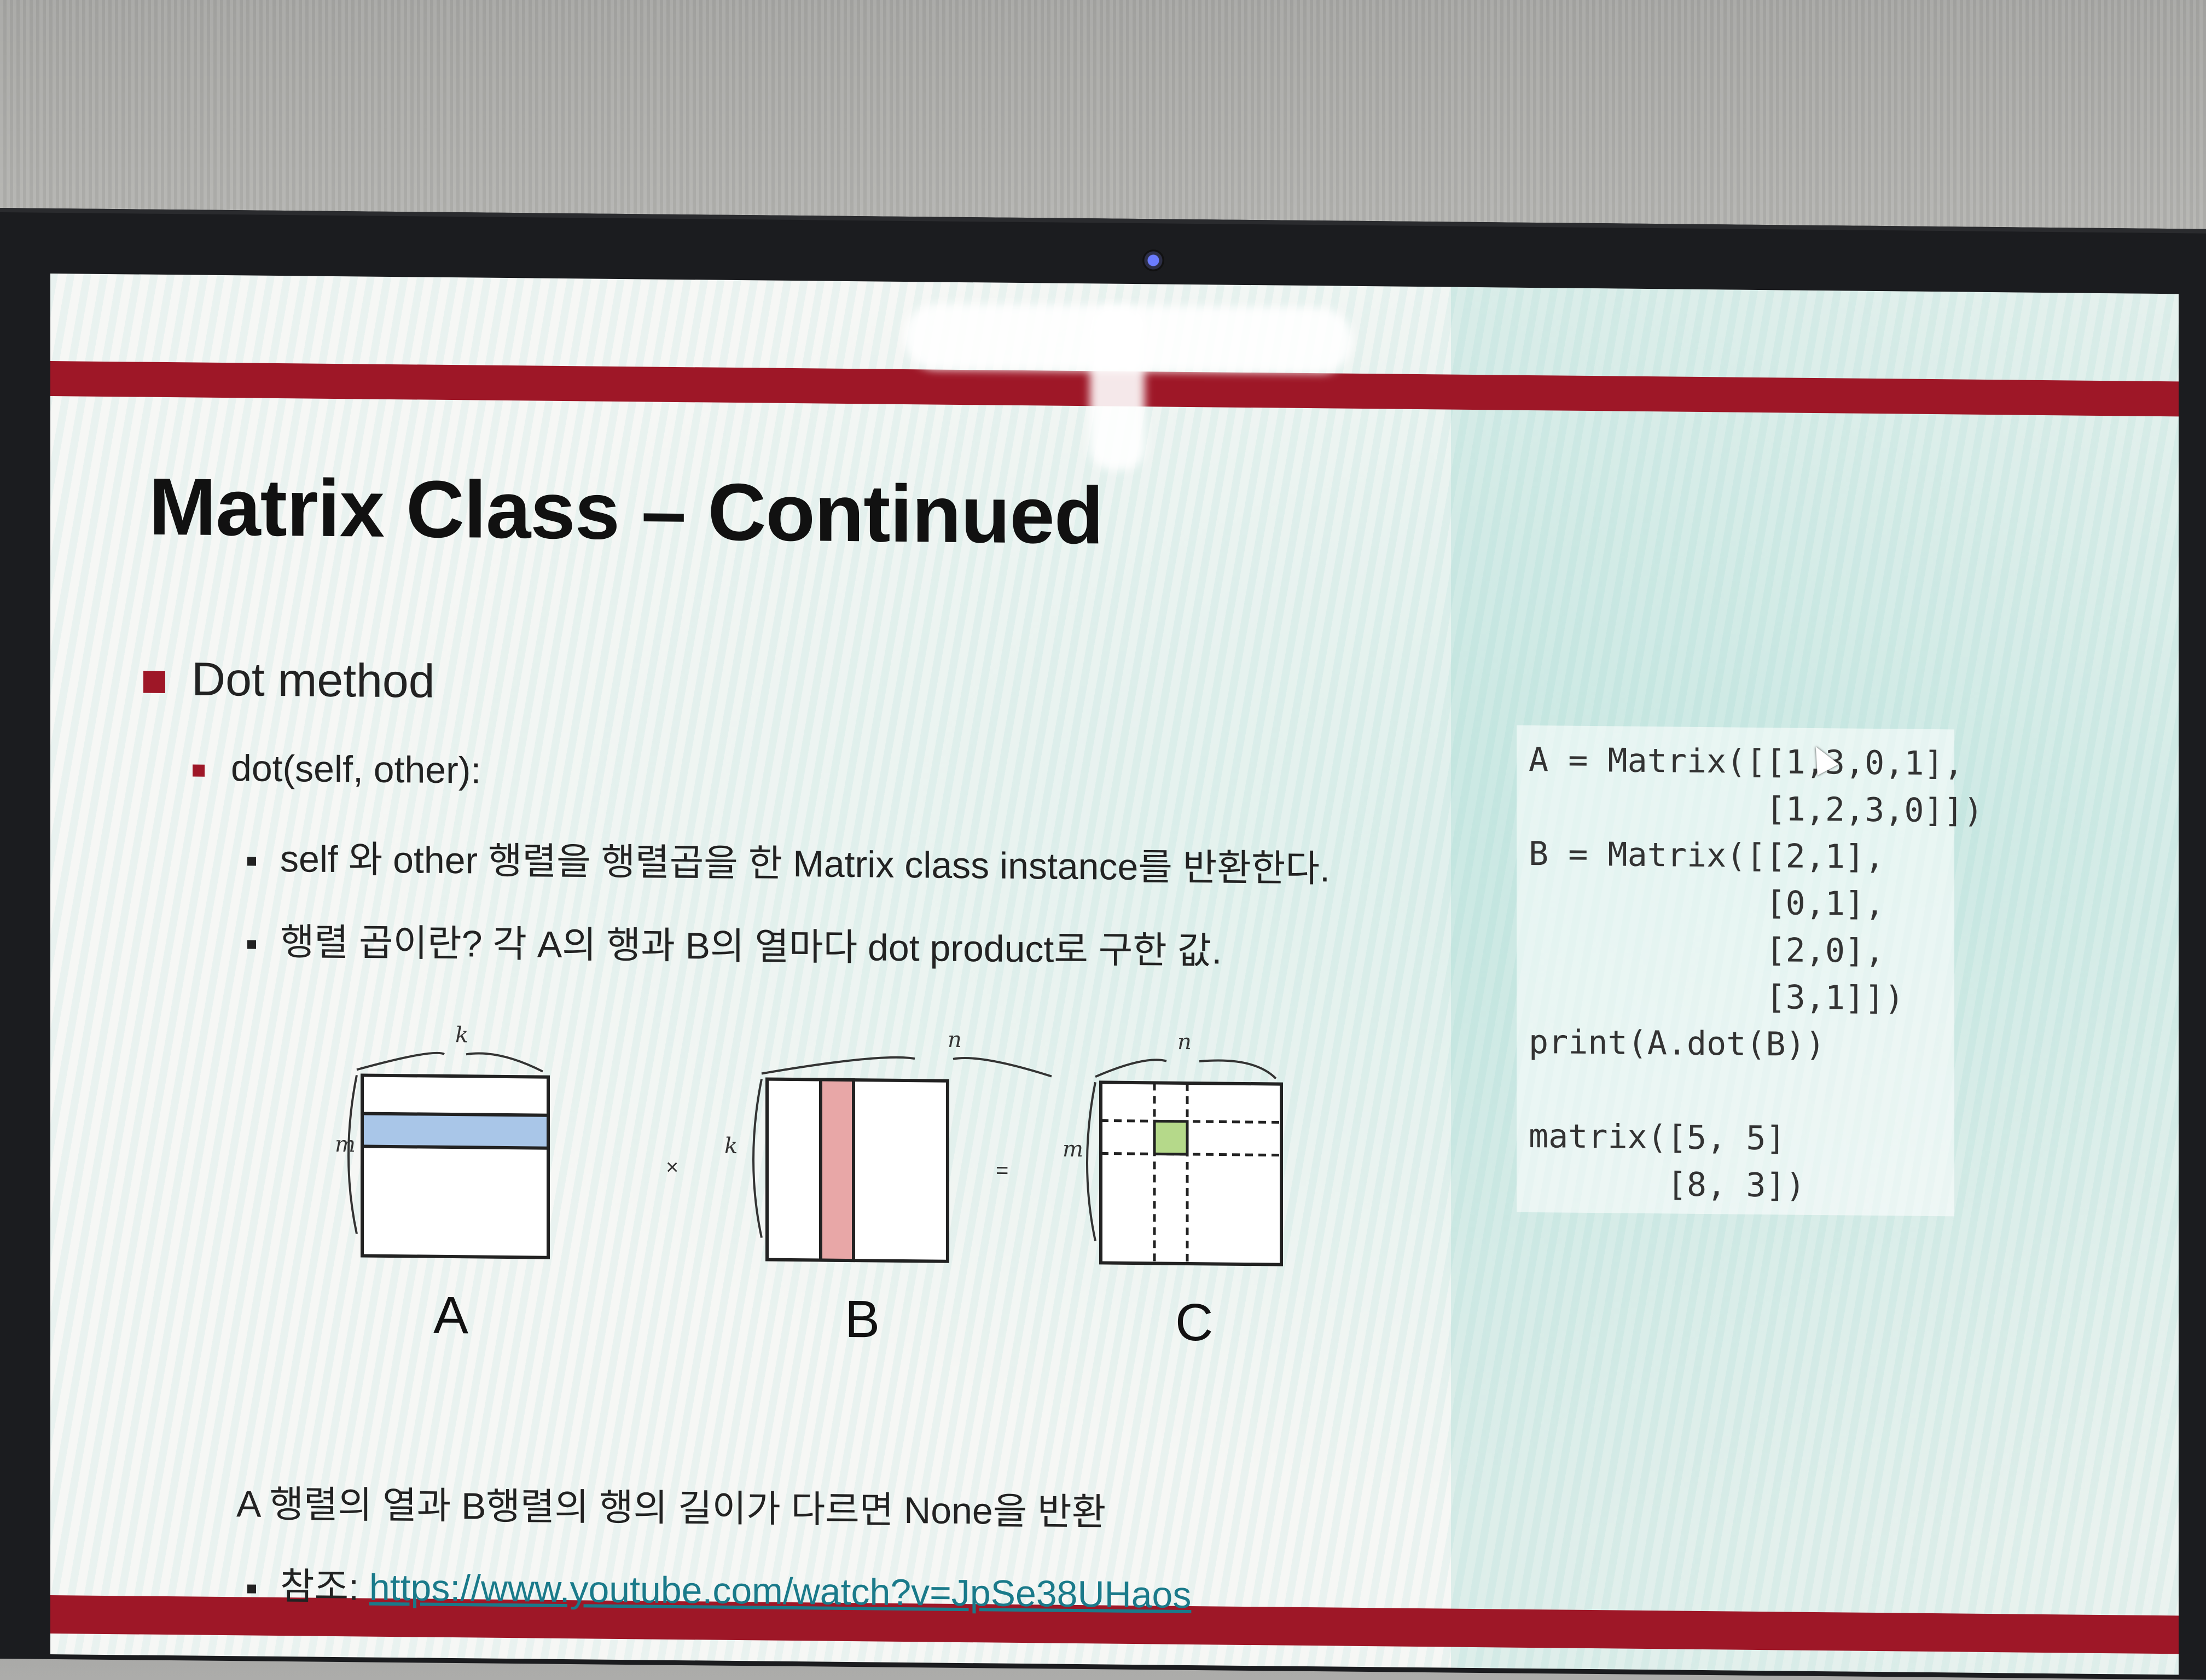 The image size is (2206, 1680). I want to click on reference-label: 참조:, so click(325, 1587).